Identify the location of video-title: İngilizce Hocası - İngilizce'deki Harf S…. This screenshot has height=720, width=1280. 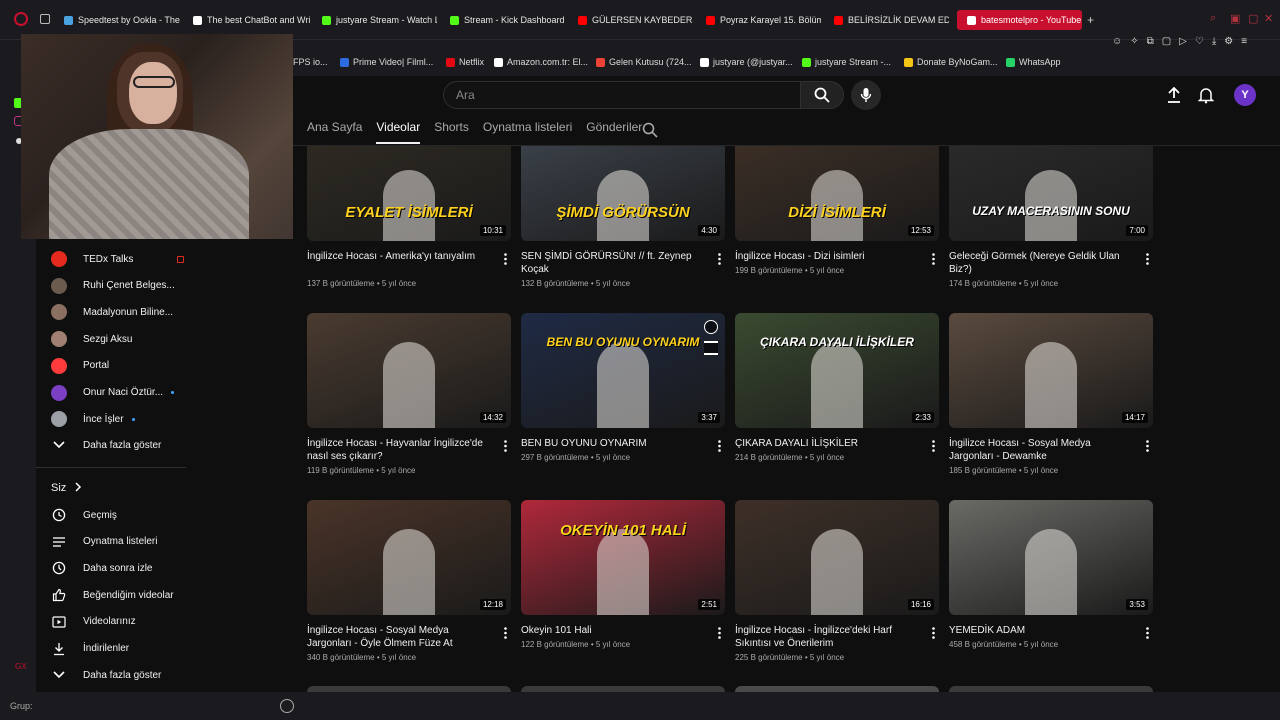
(829, 637).